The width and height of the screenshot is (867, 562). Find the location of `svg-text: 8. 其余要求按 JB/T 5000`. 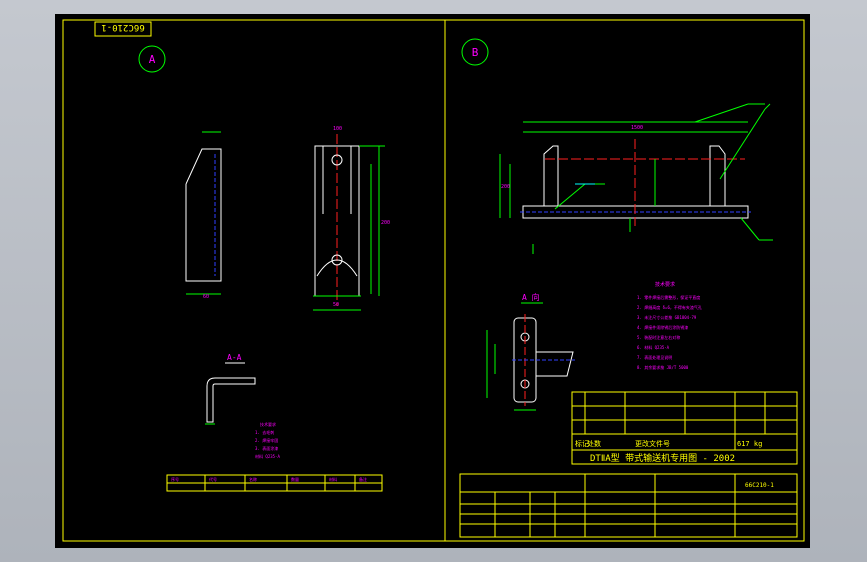

svg-text: 8. 其余要求按 JB/T 5000 is located at coordinates (663, 367).